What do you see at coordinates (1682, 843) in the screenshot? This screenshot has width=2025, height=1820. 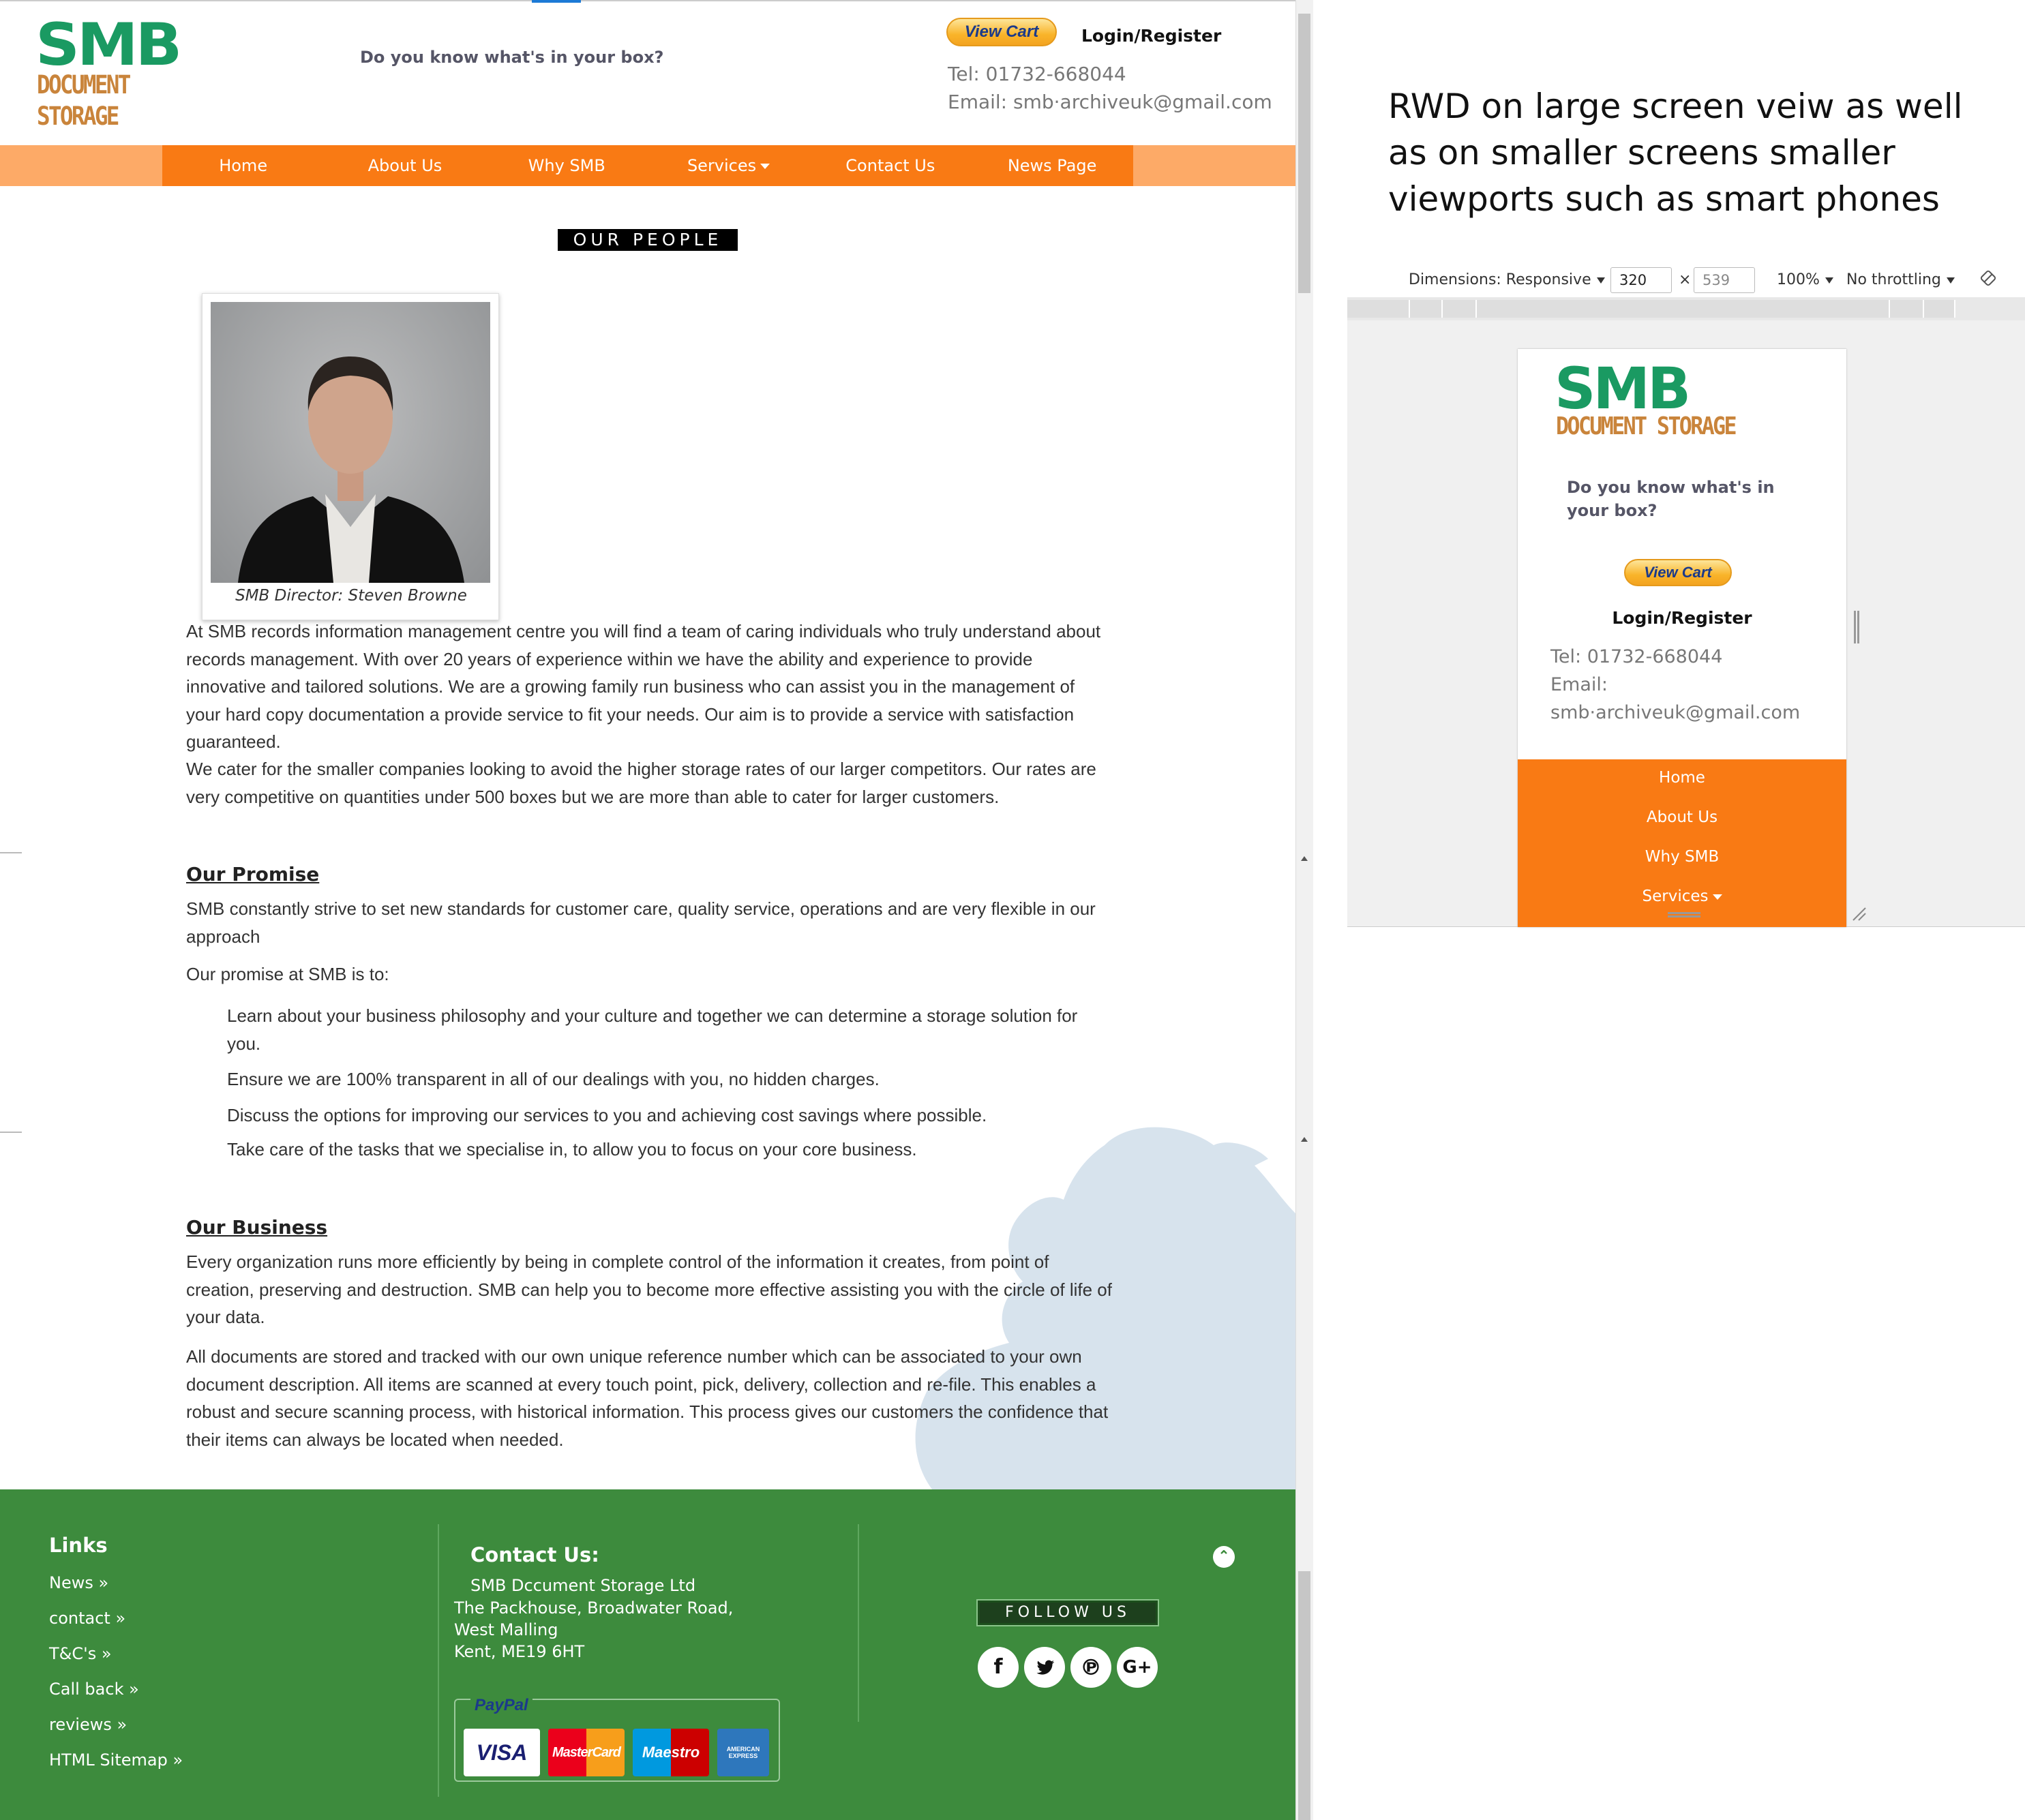 I see `mobile-nav: Home About Us Why SMB Services` at bounding box center [1682, 843].